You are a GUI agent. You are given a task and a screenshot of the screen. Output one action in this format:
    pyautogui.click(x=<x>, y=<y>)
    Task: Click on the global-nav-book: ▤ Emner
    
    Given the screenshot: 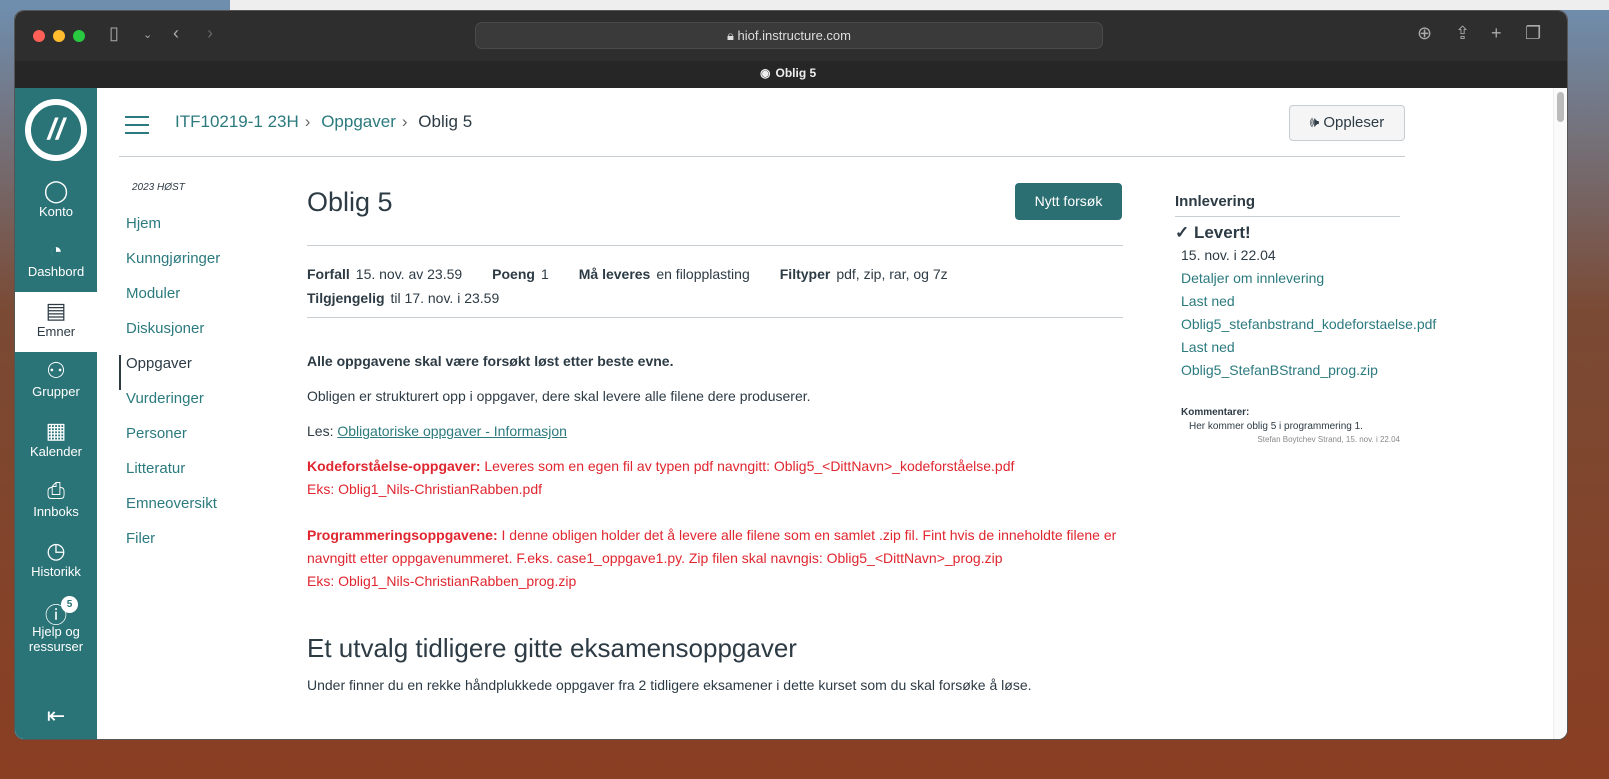 What is the action you would take?
    pyautogui.click(x=56, y=322)
    